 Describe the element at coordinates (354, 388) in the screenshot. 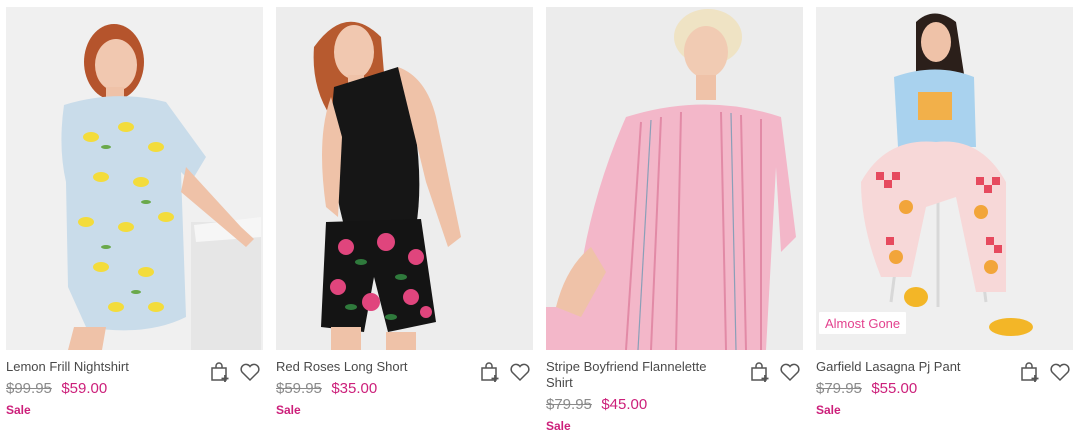

I see `sale-price: $35.00` at that location.